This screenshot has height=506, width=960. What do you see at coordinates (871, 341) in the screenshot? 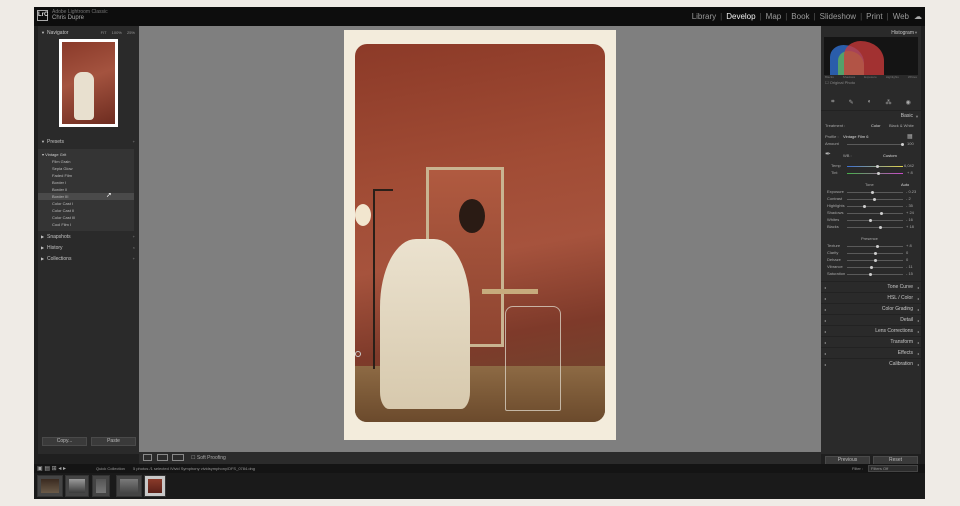
I see `panel-section-header: ◂ Transform ◂` at bounding box center [871, 341].